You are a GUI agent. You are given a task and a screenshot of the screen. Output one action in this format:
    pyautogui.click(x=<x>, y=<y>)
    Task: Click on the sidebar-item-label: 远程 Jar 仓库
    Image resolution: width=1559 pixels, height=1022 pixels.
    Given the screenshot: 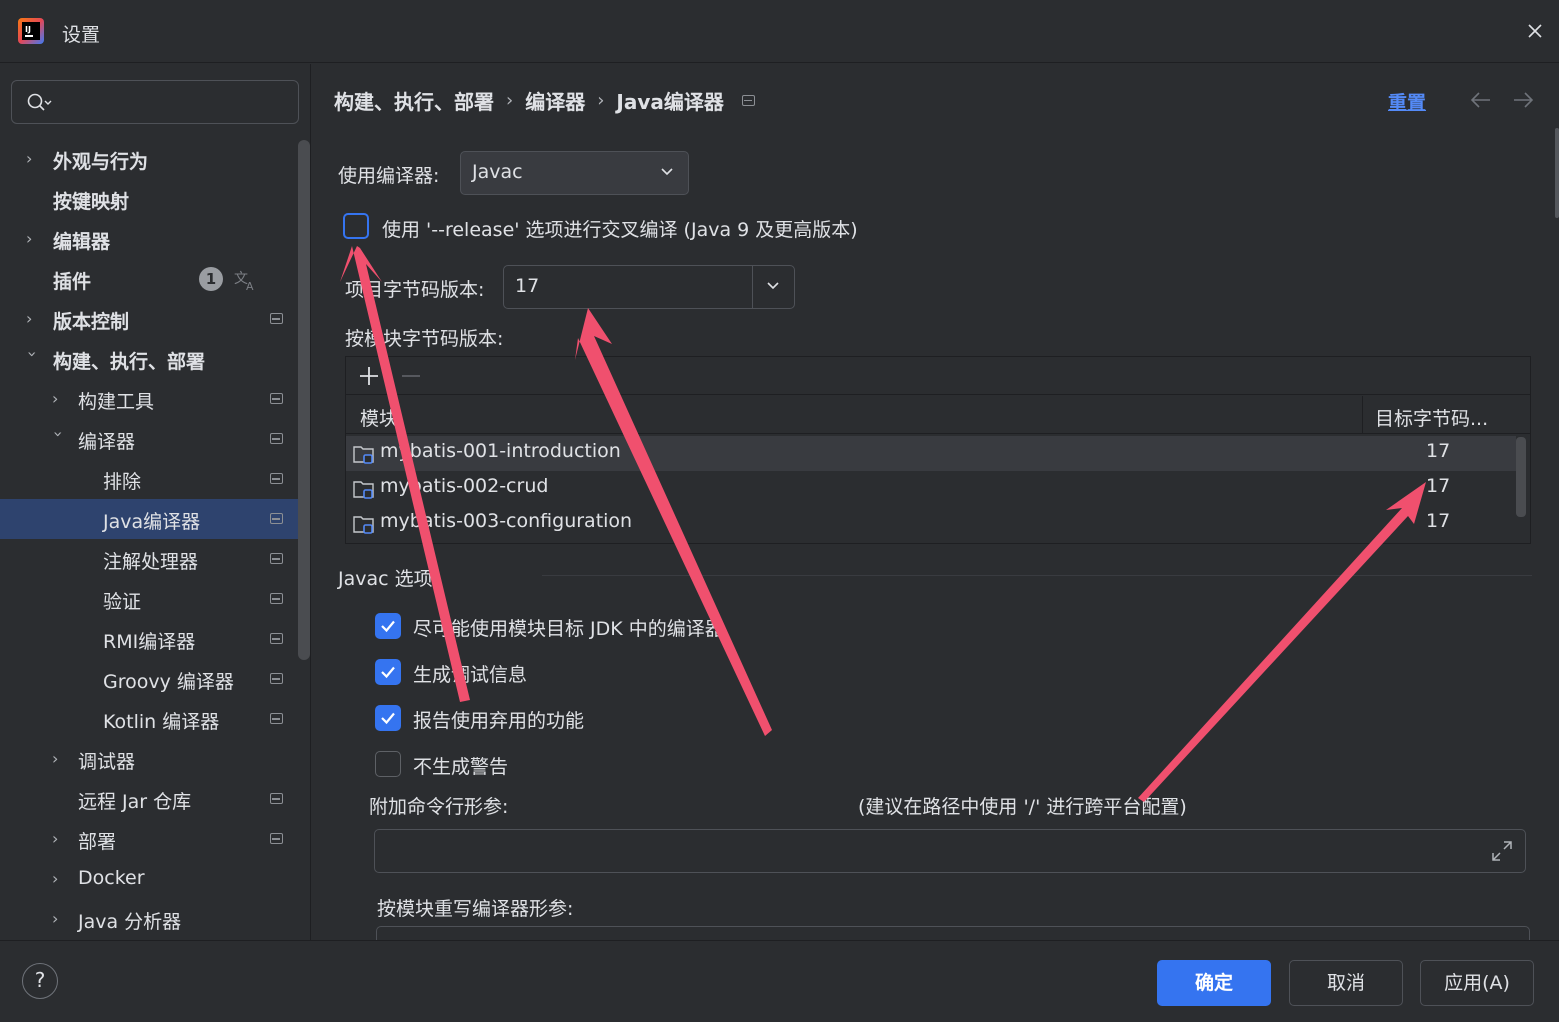 What is the action you would take?
    pyautogui.click(x=135, y=802)
    